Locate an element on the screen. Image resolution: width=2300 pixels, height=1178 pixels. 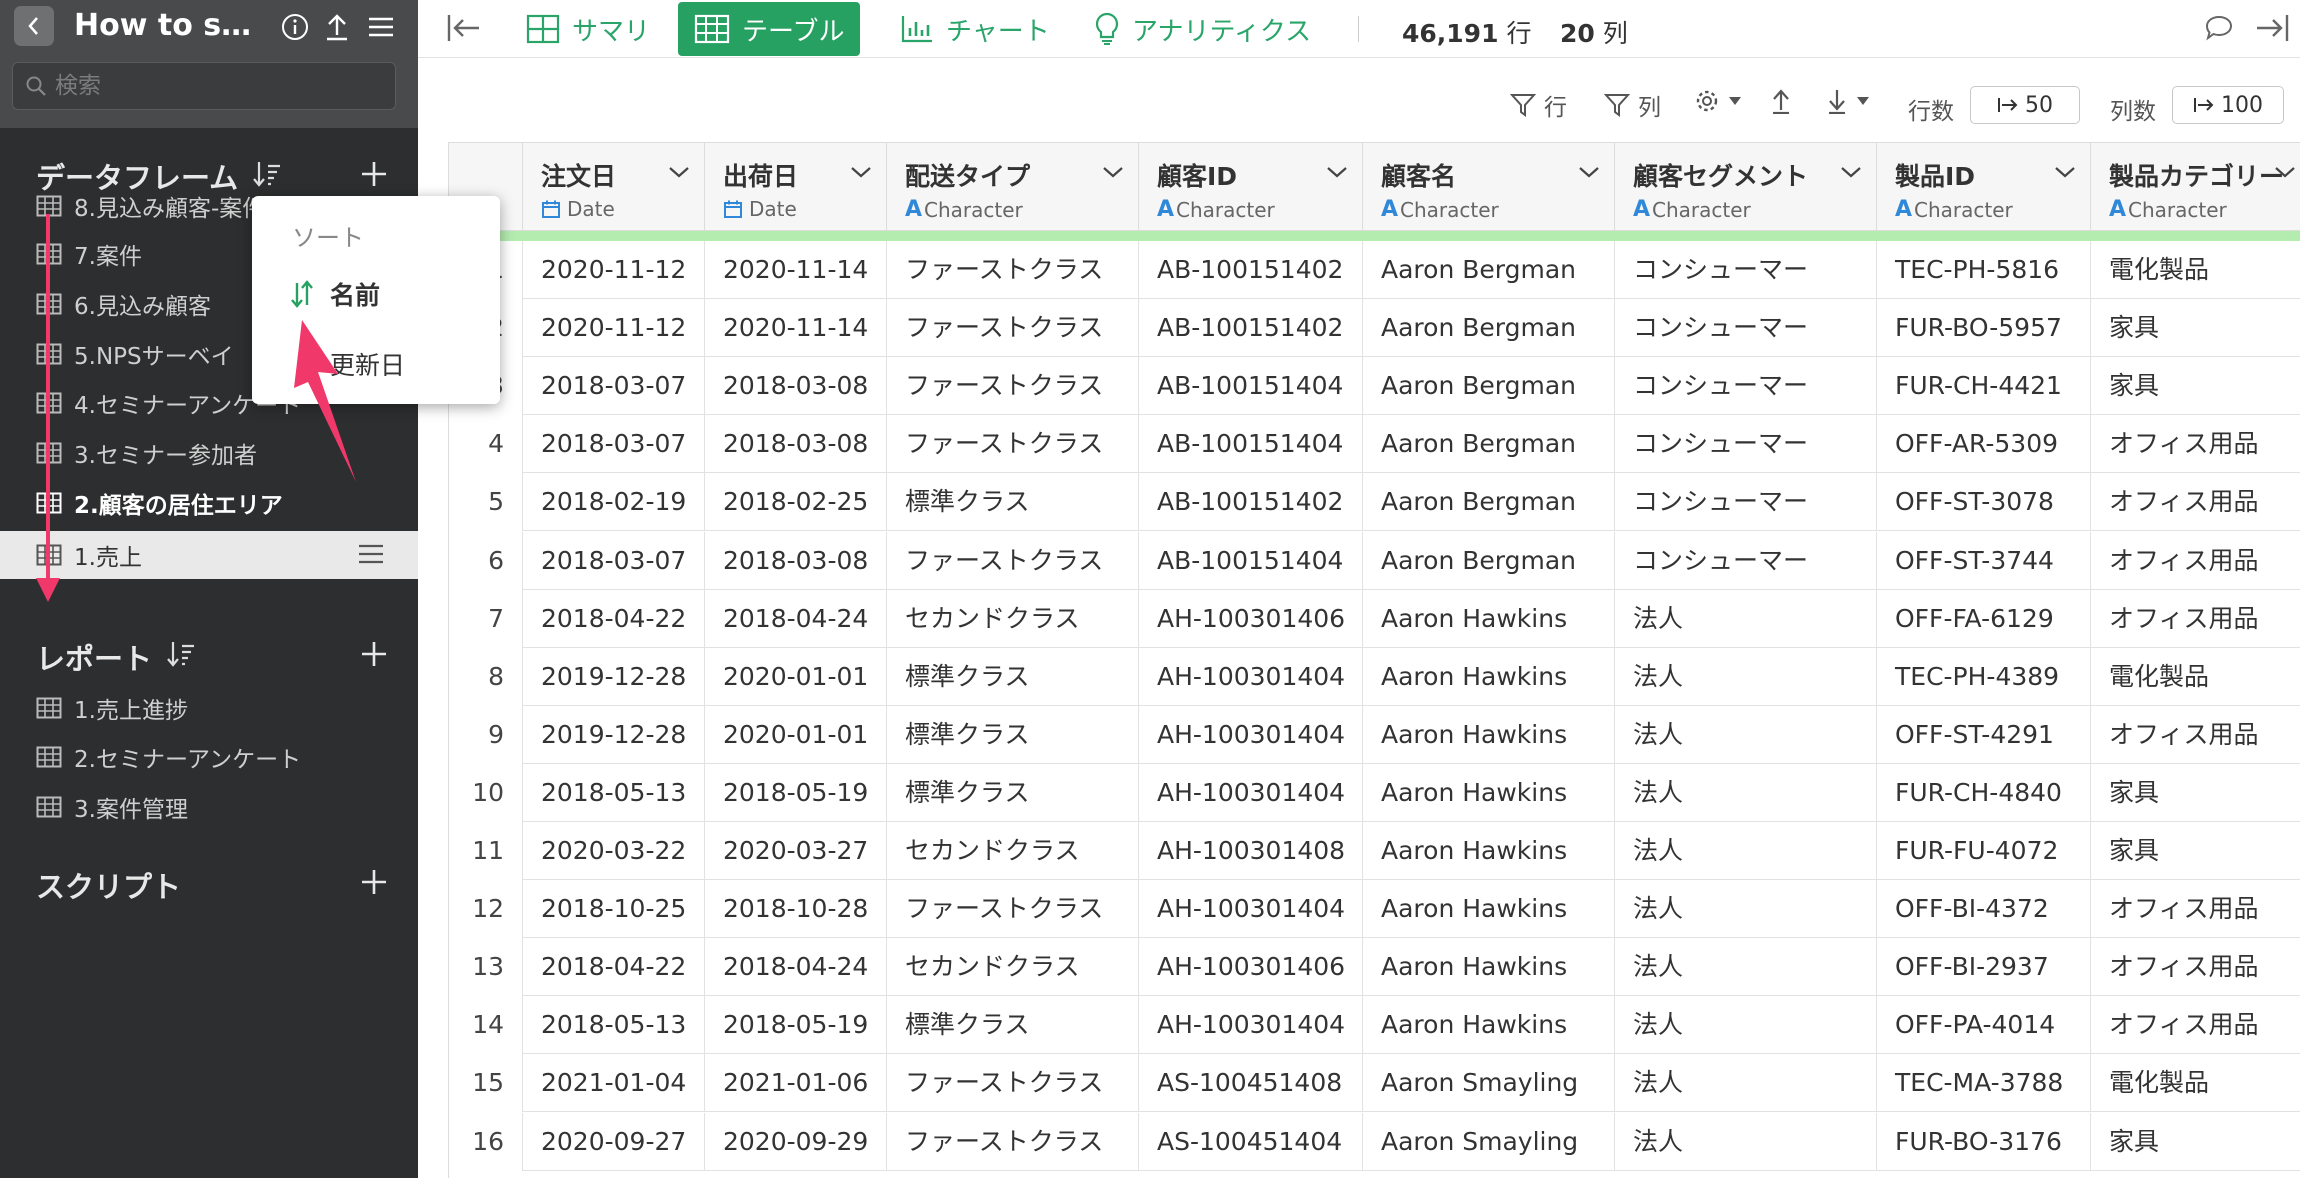
back-button is located at coordinates (34, 26).